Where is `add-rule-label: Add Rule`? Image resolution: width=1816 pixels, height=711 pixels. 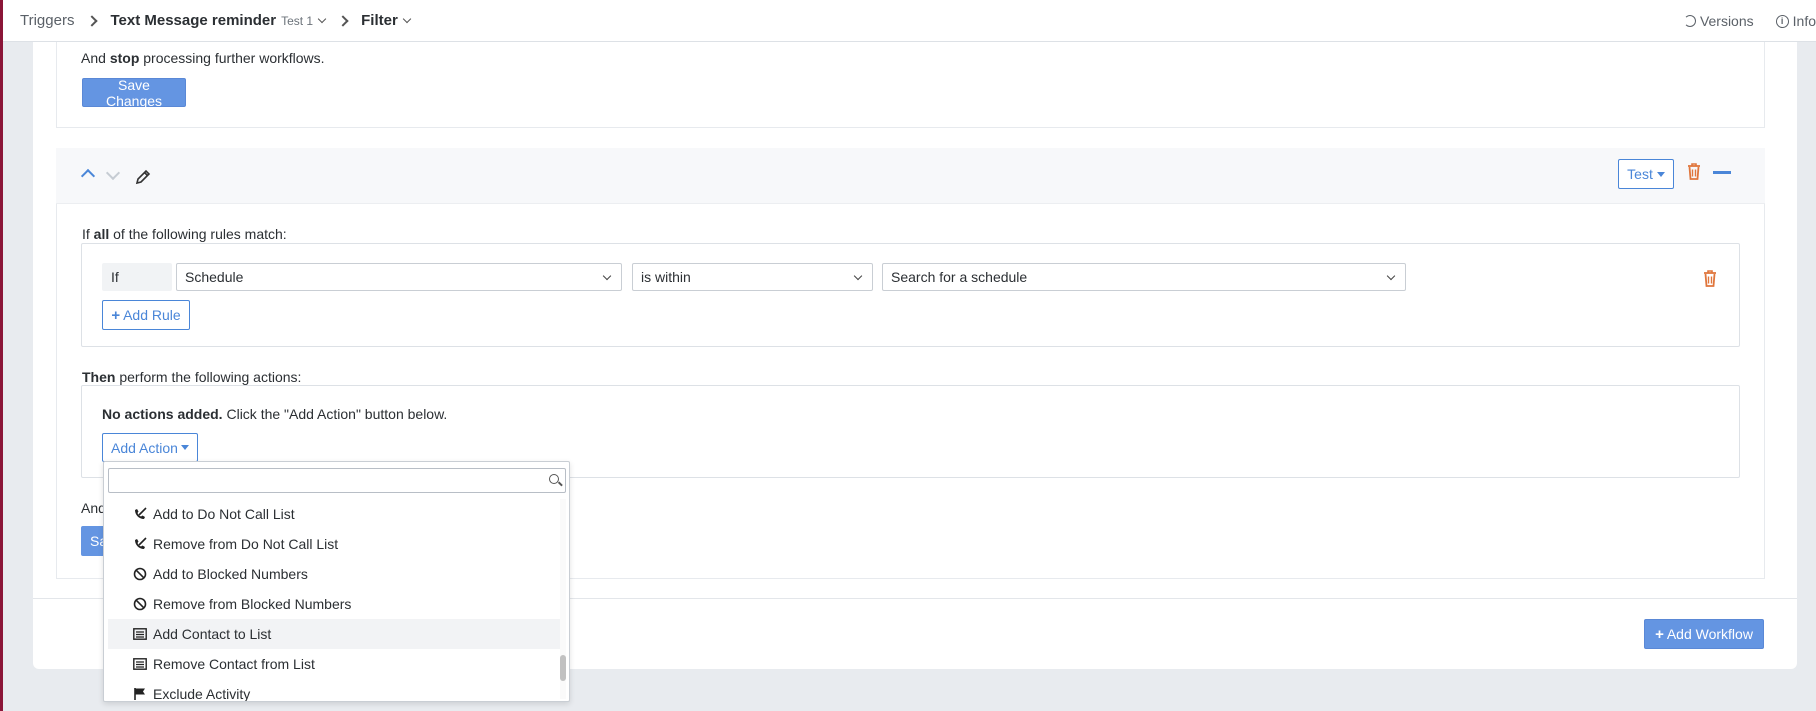 add-rule-label: Add Rule is located at coordinates (152, 315).